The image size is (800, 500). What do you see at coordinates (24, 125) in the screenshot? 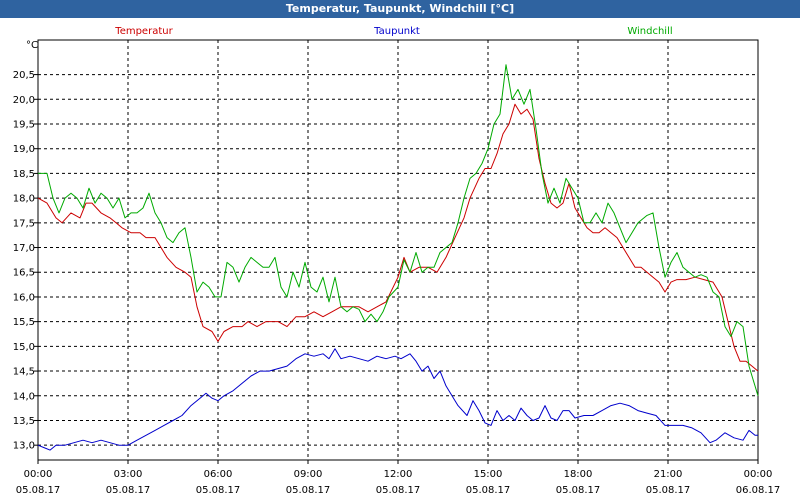
I see `y-tick-label: 19,5` at bounding box center [24, 125].